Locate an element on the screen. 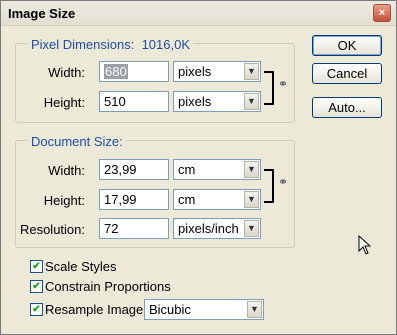 The width and height of the screenshot is (397, 335). document-height-input: 17,99 is located at coordinates (134, 199).